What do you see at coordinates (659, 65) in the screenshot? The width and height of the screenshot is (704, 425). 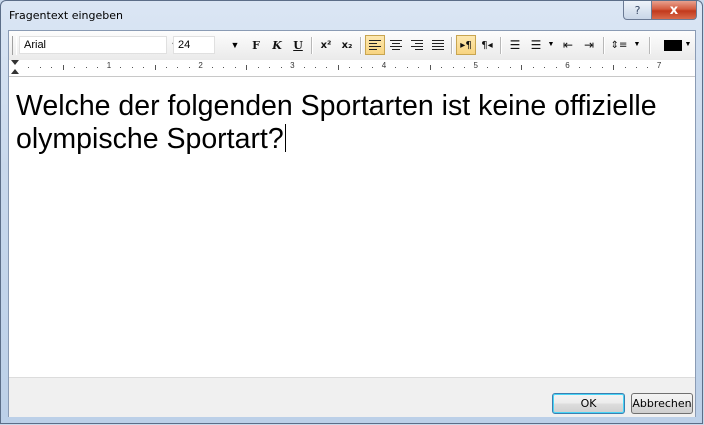 I see `ruler-number: 7` at bounding box center [659, 65].